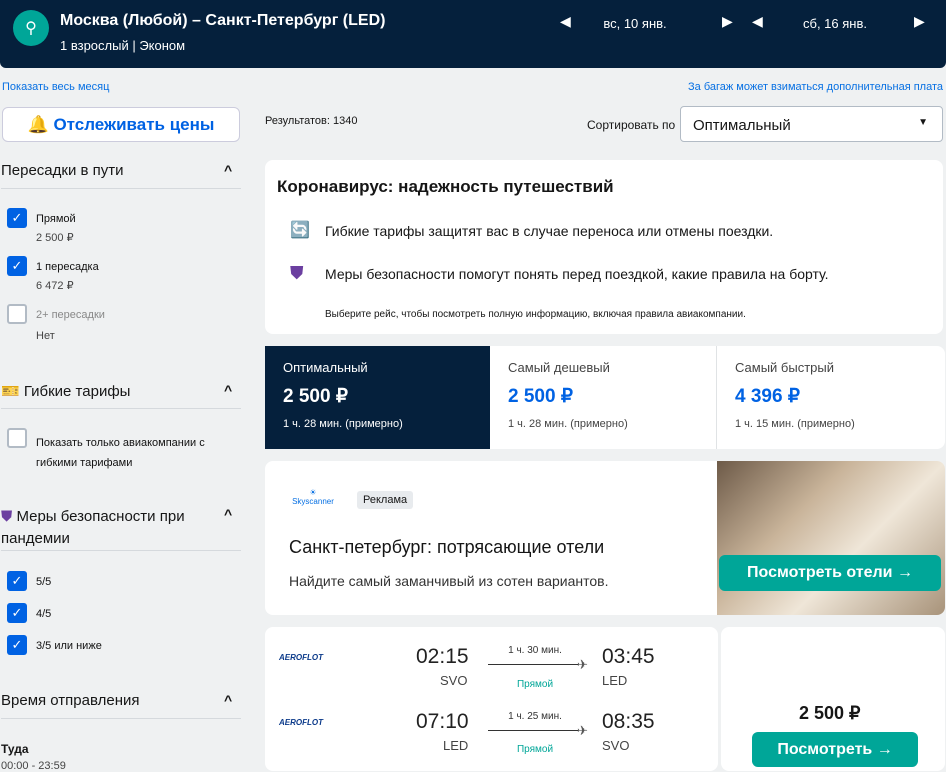  I want to click on arr-time-1: 03:45, so click(628, 656).